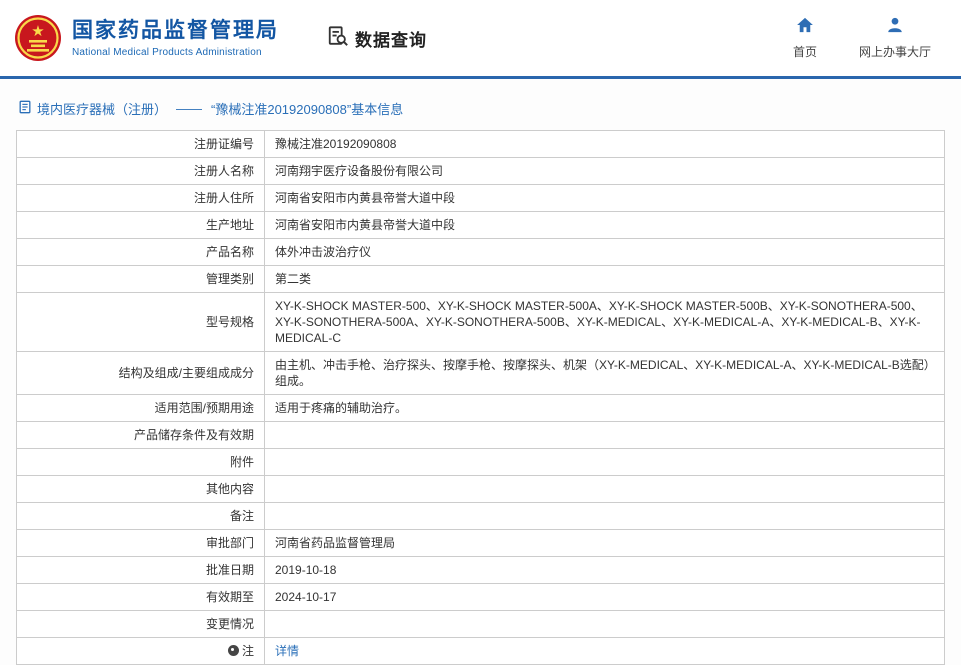 This screenshot has height=665, width=961. I want to click on table-row: 其他内容, so click(480, 489).